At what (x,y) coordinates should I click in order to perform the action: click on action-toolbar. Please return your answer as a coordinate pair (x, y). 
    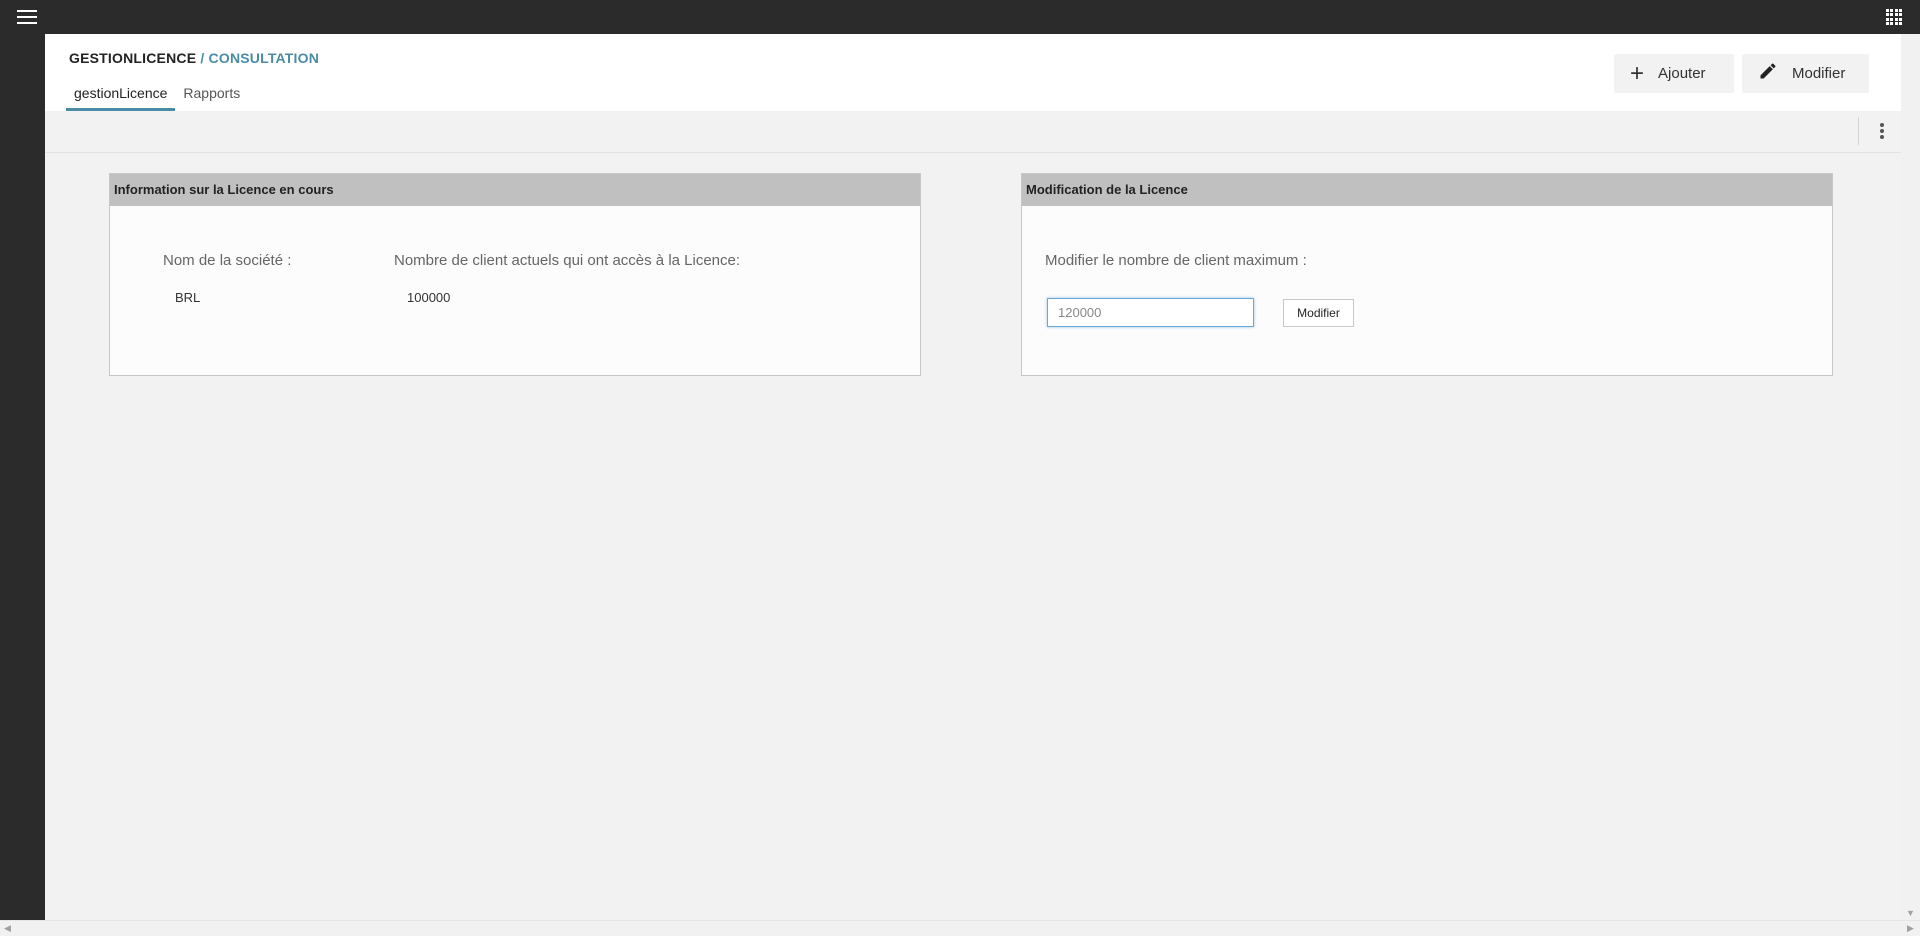
    Looking at the image, I should click on (973, 132).